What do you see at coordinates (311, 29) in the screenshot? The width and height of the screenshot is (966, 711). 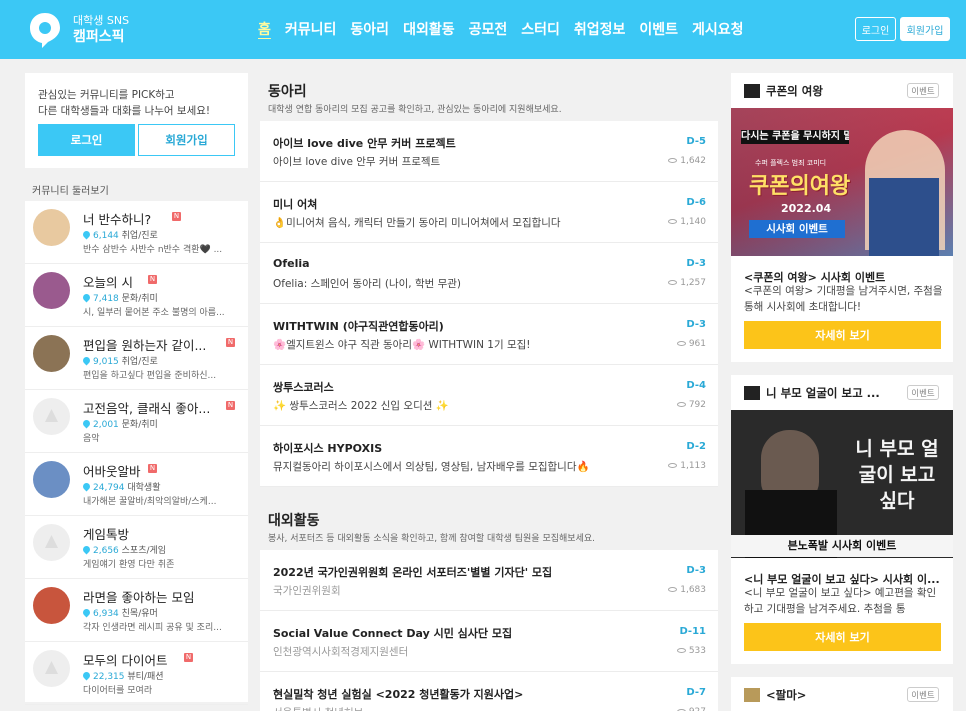 I see `nav-community: 커뮤니티` at bounding box center [311, 29].